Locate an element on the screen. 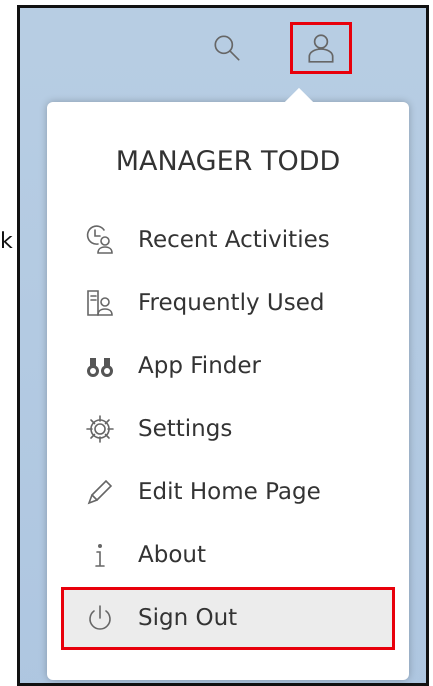 The width and height of the screenshot is (433, 686). menu-item: About is located at coordinates (228, 555).